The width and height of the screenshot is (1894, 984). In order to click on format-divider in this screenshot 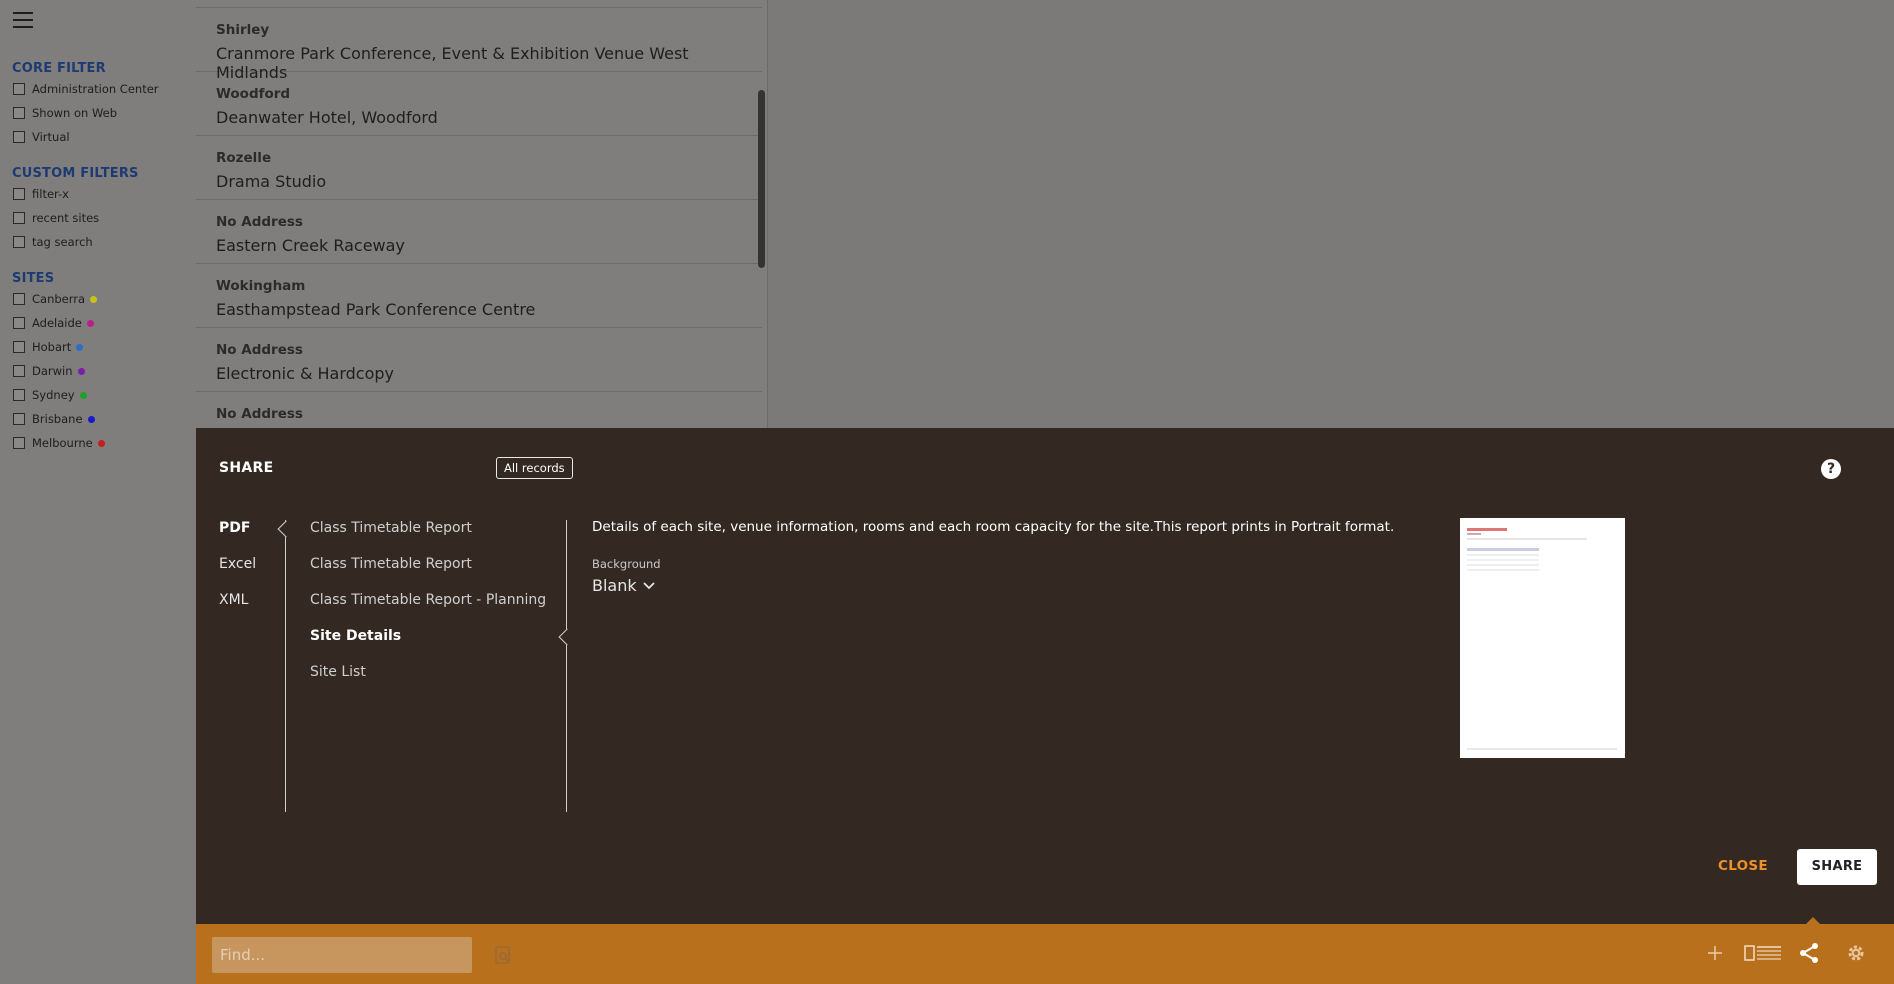, I will do `click(285, 666)`.